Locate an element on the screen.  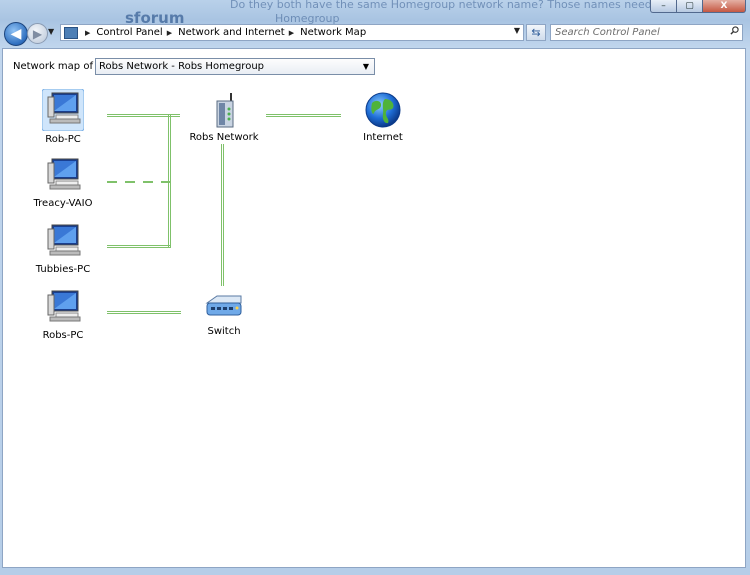
network-switch-icon is located at coordinates (223, 305).